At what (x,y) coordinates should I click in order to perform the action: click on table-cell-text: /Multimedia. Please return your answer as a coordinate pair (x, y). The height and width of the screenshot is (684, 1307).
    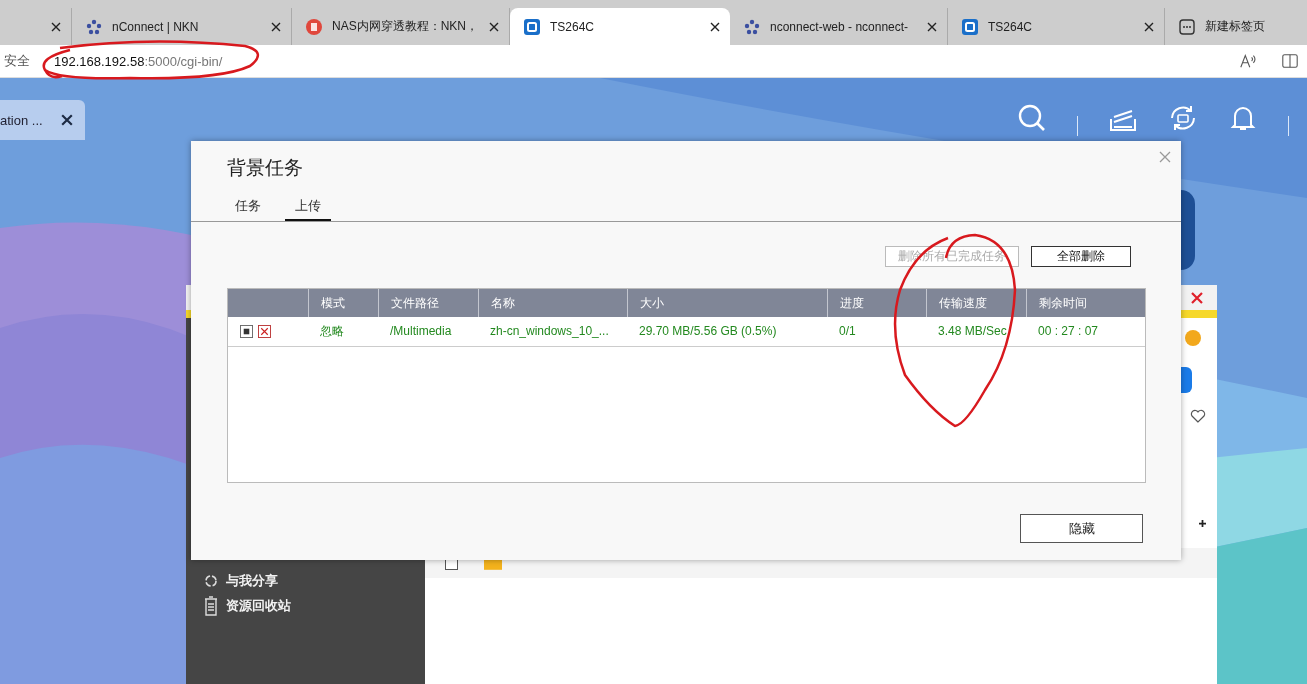
    Looking at the image, I should click on (421, 331).